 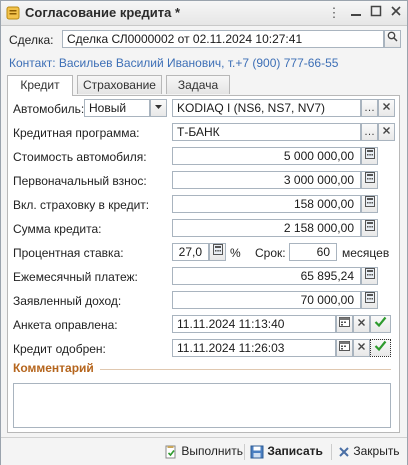 I want to click on comment-section-divider, so click(x=245, y=369).